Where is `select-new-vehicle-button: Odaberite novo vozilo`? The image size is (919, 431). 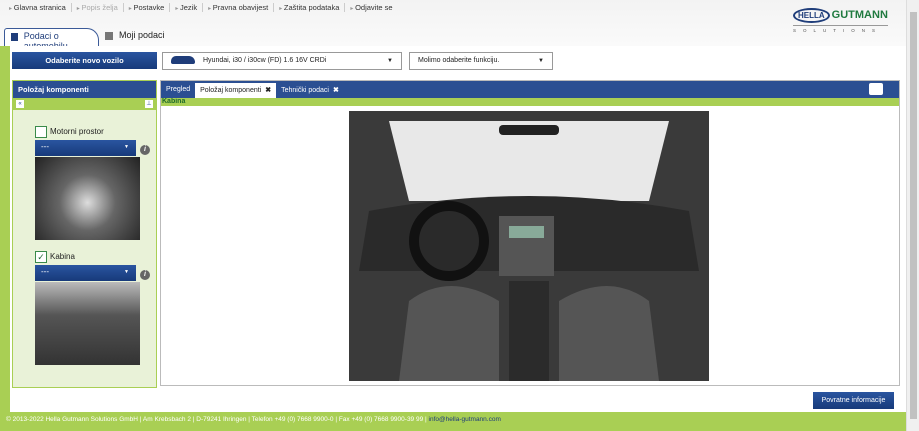 select-new-vehicle-button: Odaberite novo vozilo is located at coordinates (84, 60).